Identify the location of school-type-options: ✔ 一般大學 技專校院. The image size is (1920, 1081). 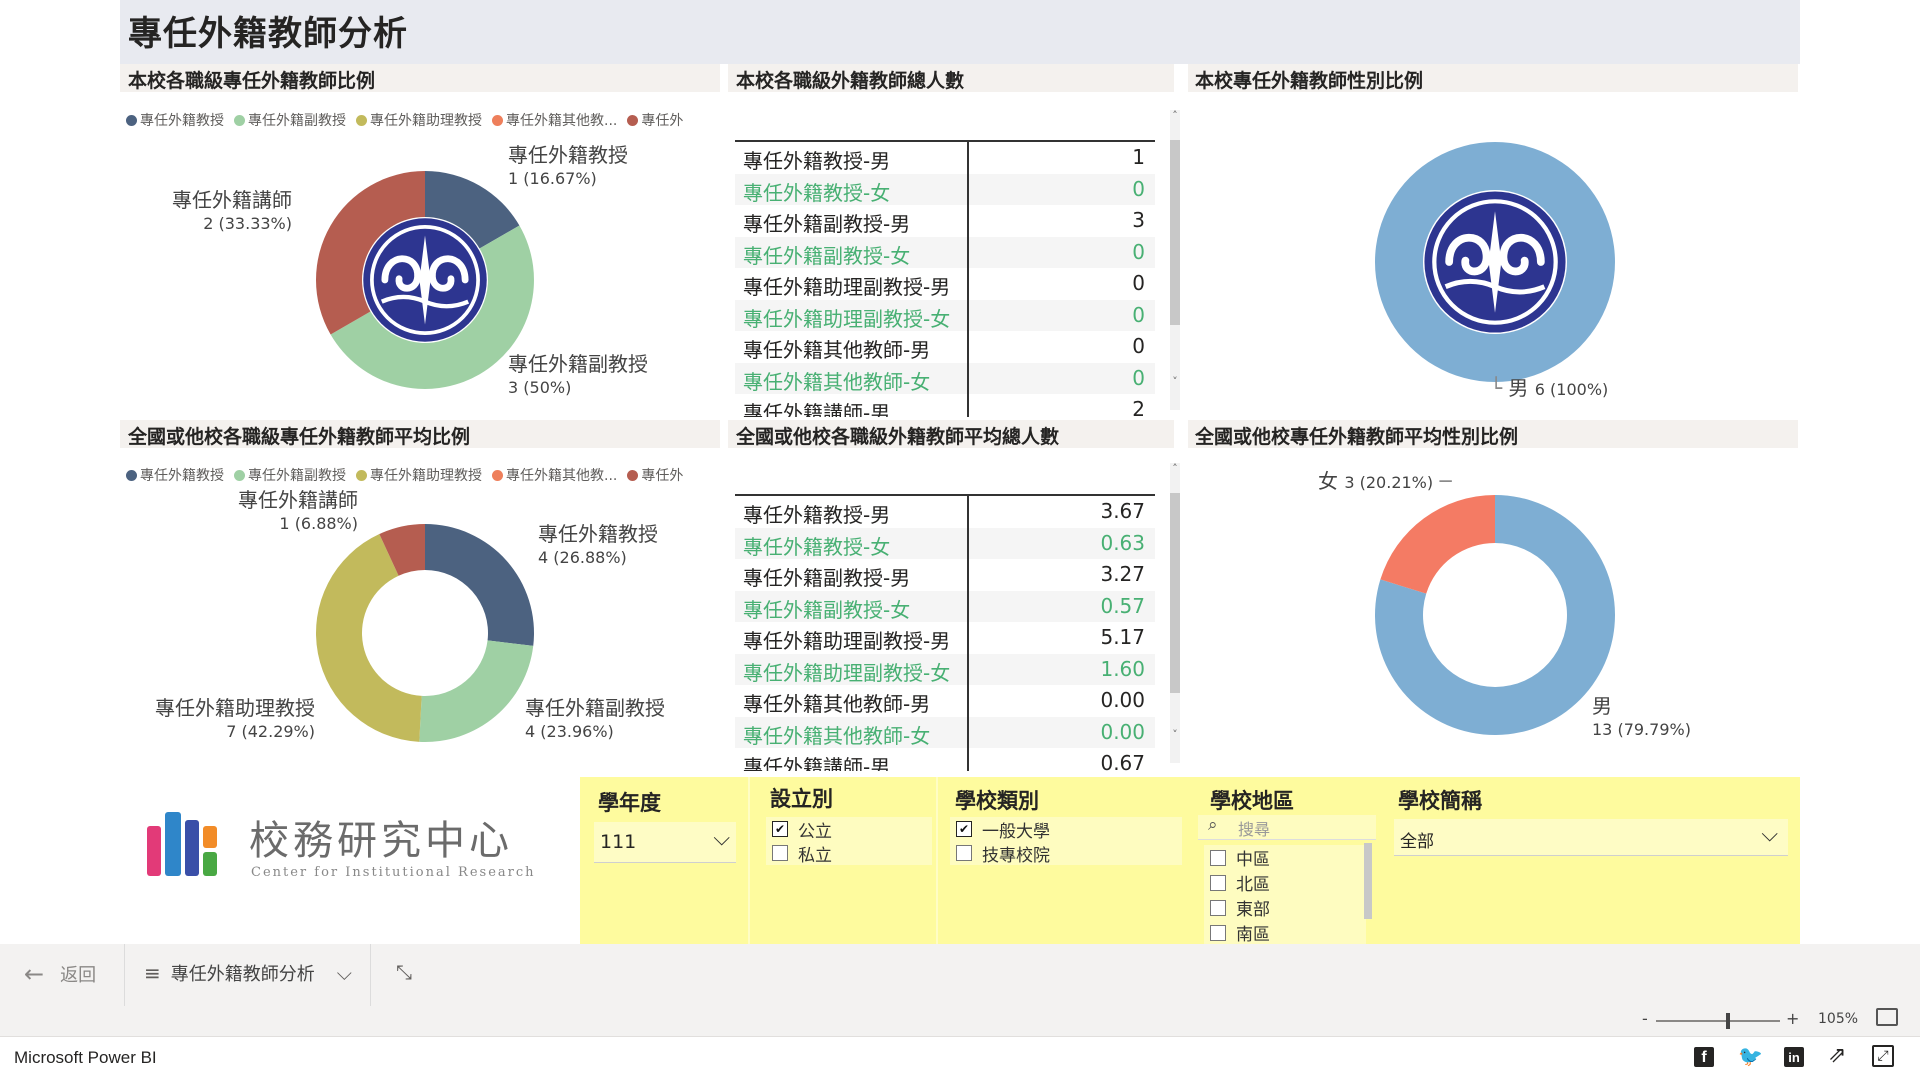
(1066, 841).